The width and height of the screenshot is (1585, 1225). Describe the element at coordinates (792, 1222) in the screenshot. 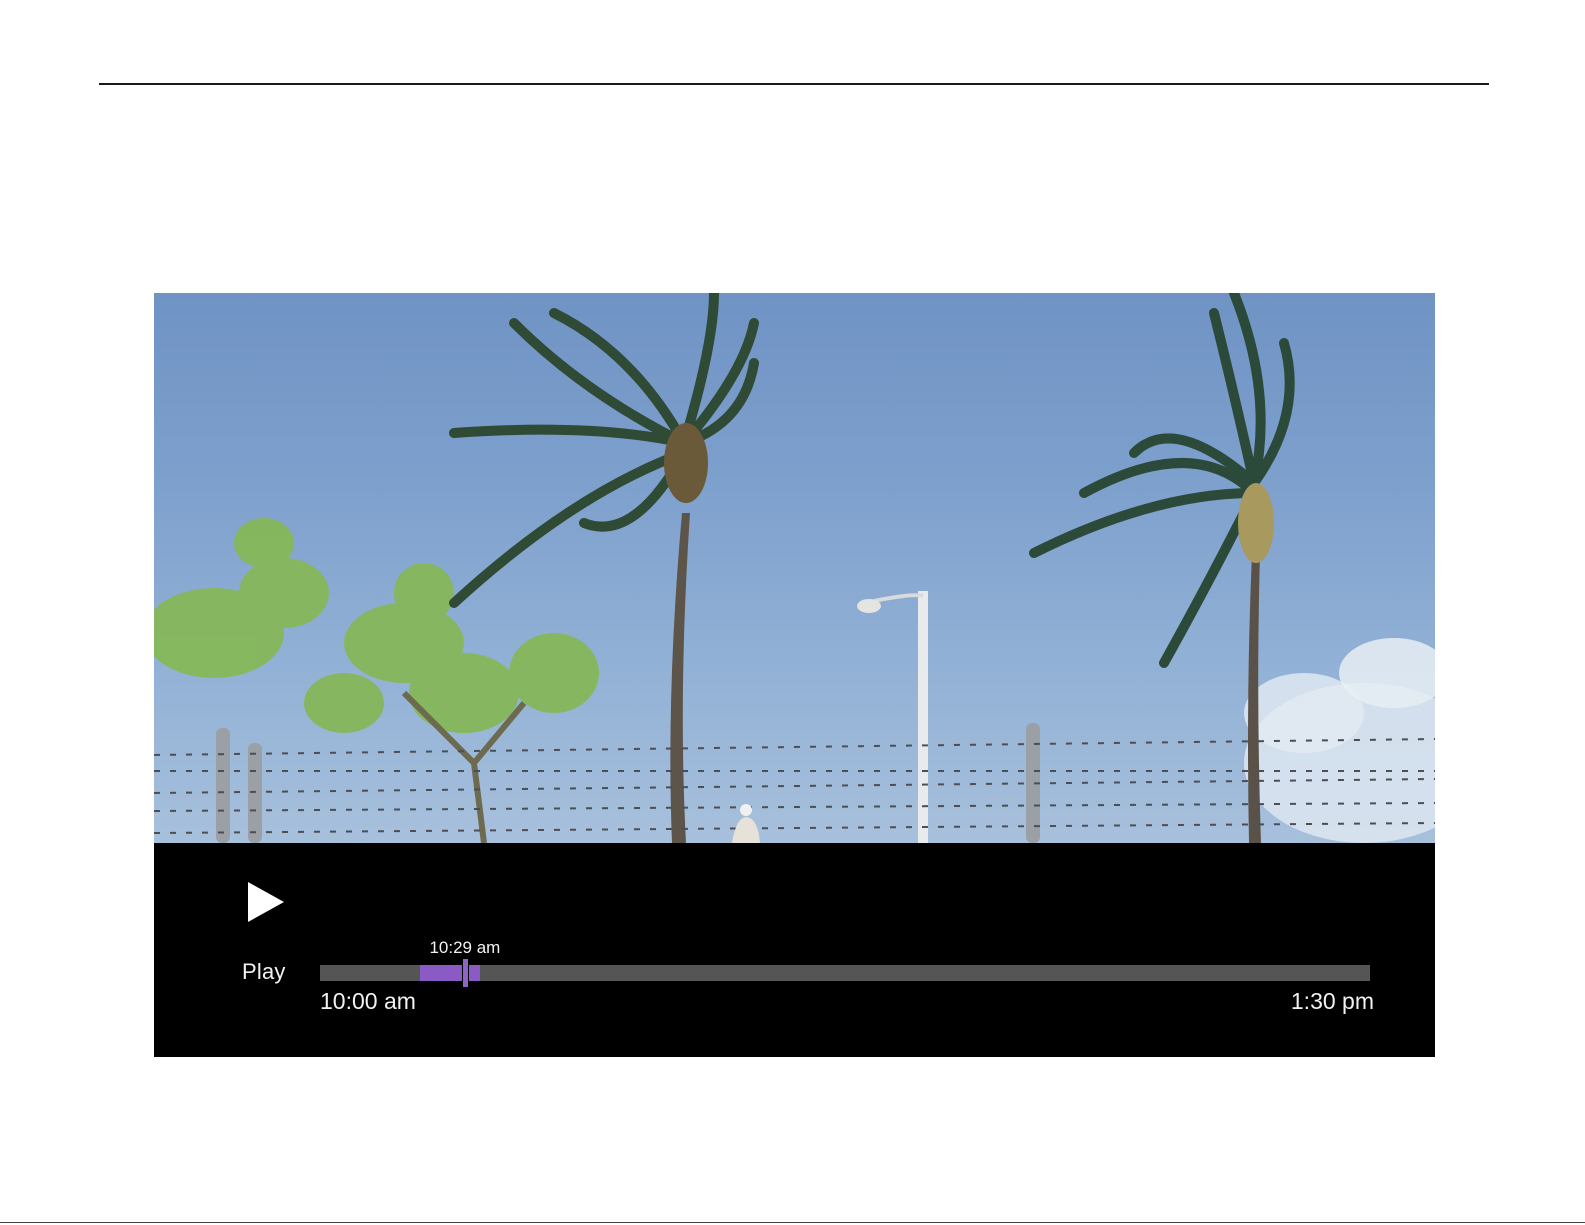

I see `bottom-divider` at that location.